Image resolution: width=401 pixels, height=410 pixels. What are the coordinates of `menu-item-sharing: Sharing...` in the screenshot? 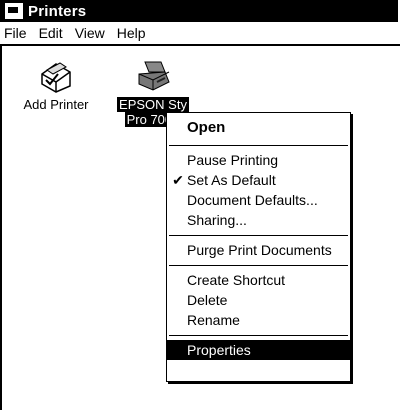 It's located at (258, 220).